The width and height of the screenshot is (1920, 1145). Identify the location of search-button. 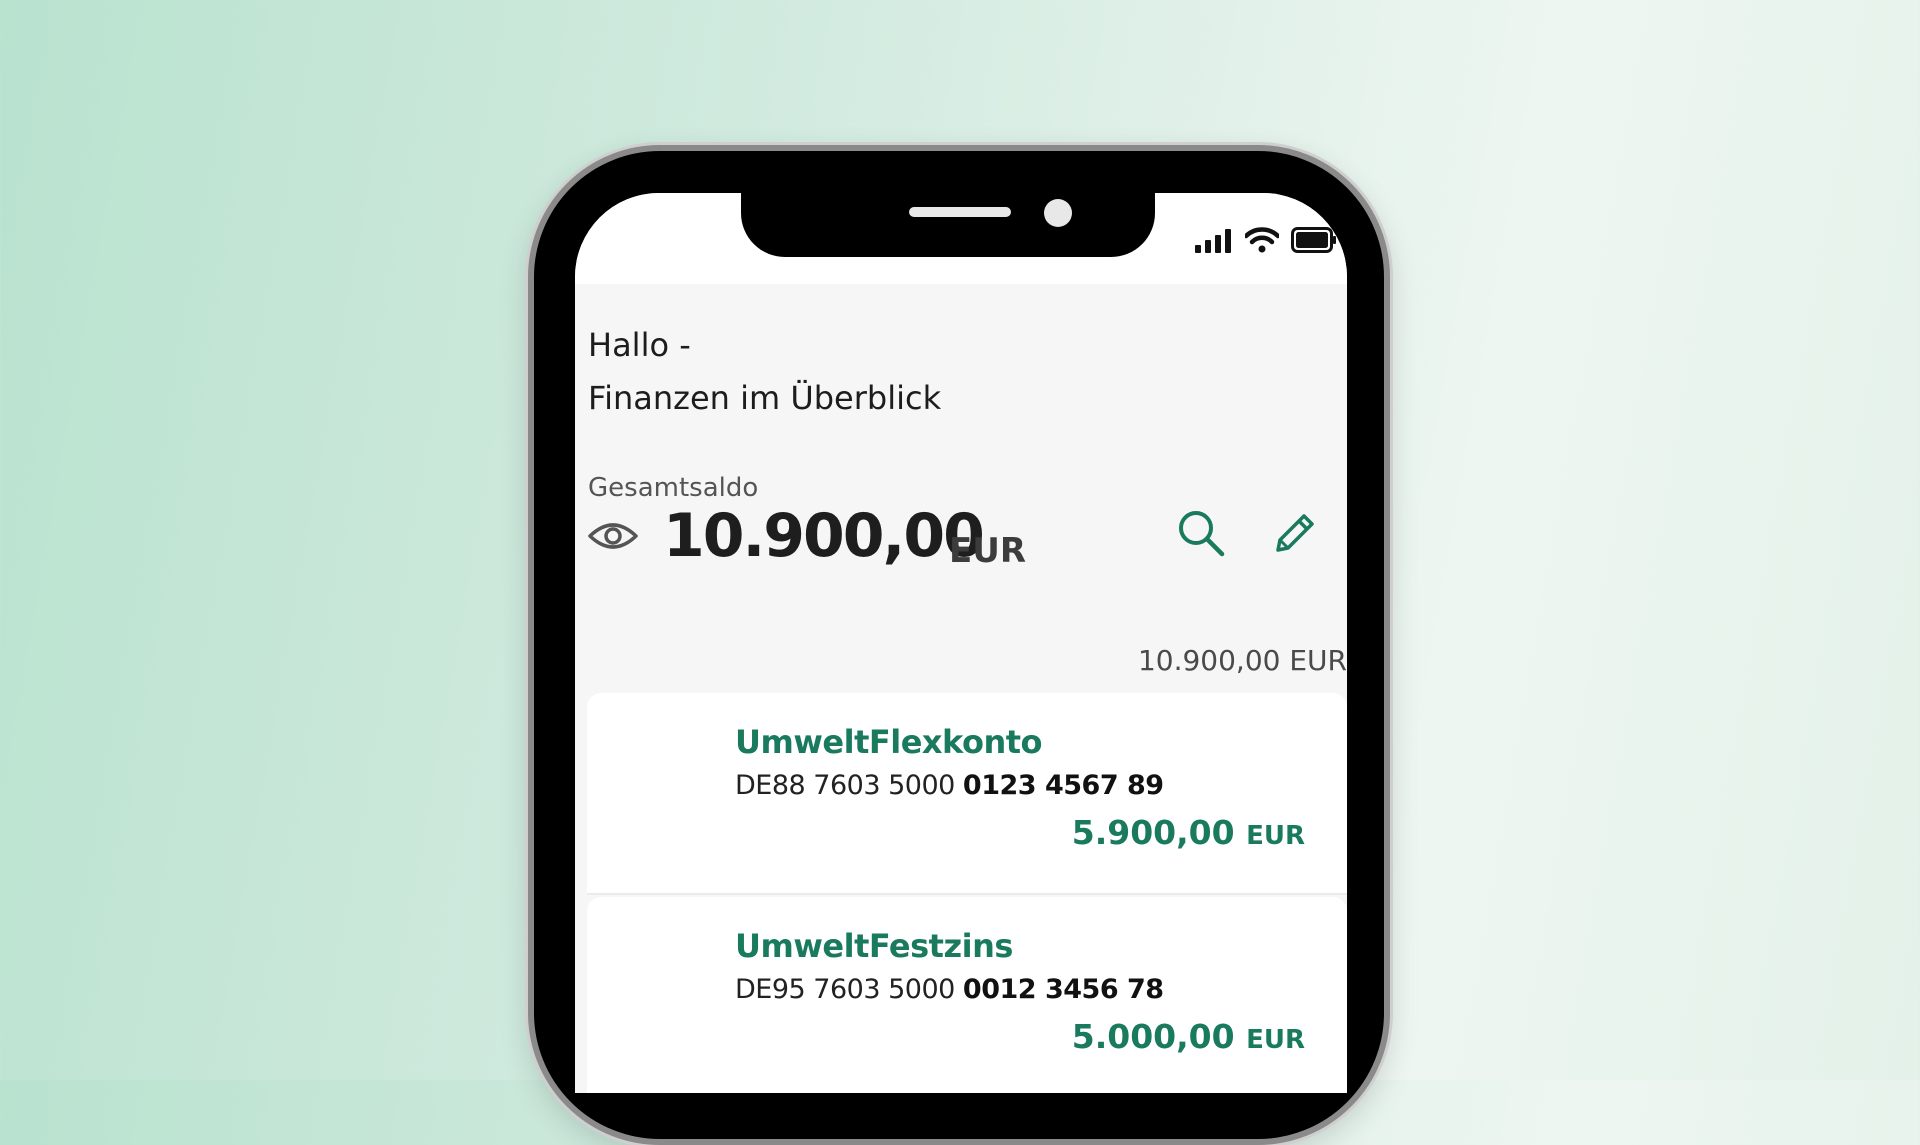
(1201, 533).